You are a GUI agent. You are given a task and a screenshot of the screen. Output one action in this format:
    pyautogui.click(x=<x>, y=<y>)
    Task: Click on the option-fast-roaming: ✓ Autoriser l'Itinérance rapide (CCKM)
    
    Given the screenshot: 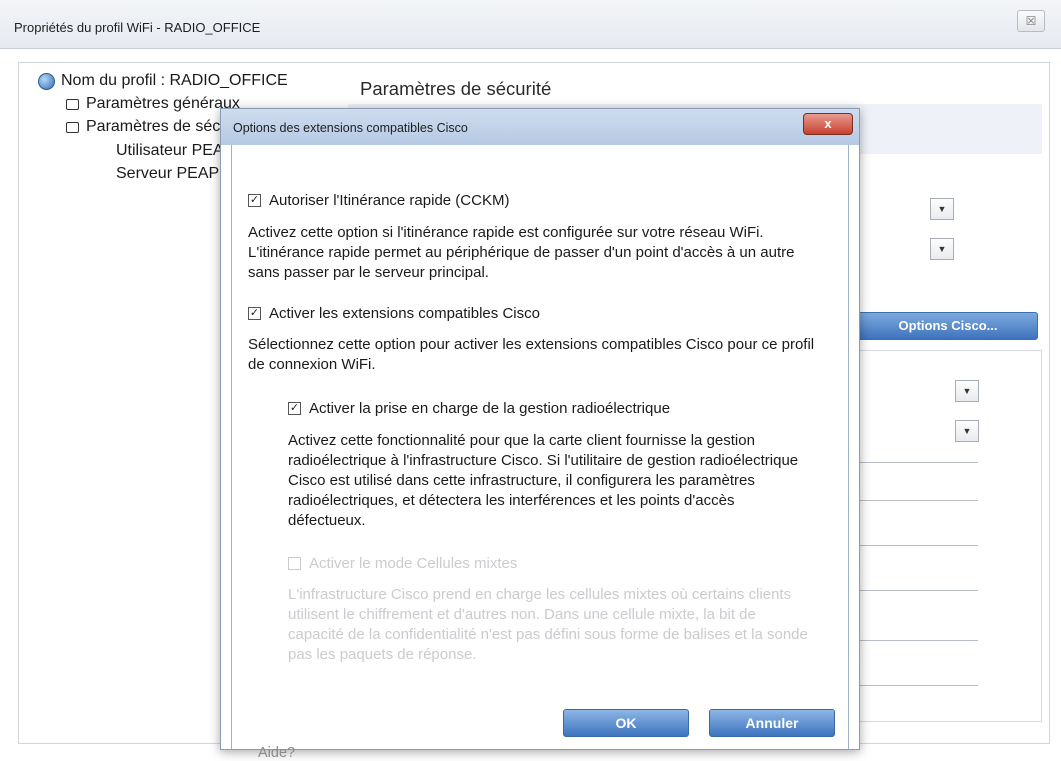 What is the action you would take?
    pyautogui.click(x=378, y=200)
    